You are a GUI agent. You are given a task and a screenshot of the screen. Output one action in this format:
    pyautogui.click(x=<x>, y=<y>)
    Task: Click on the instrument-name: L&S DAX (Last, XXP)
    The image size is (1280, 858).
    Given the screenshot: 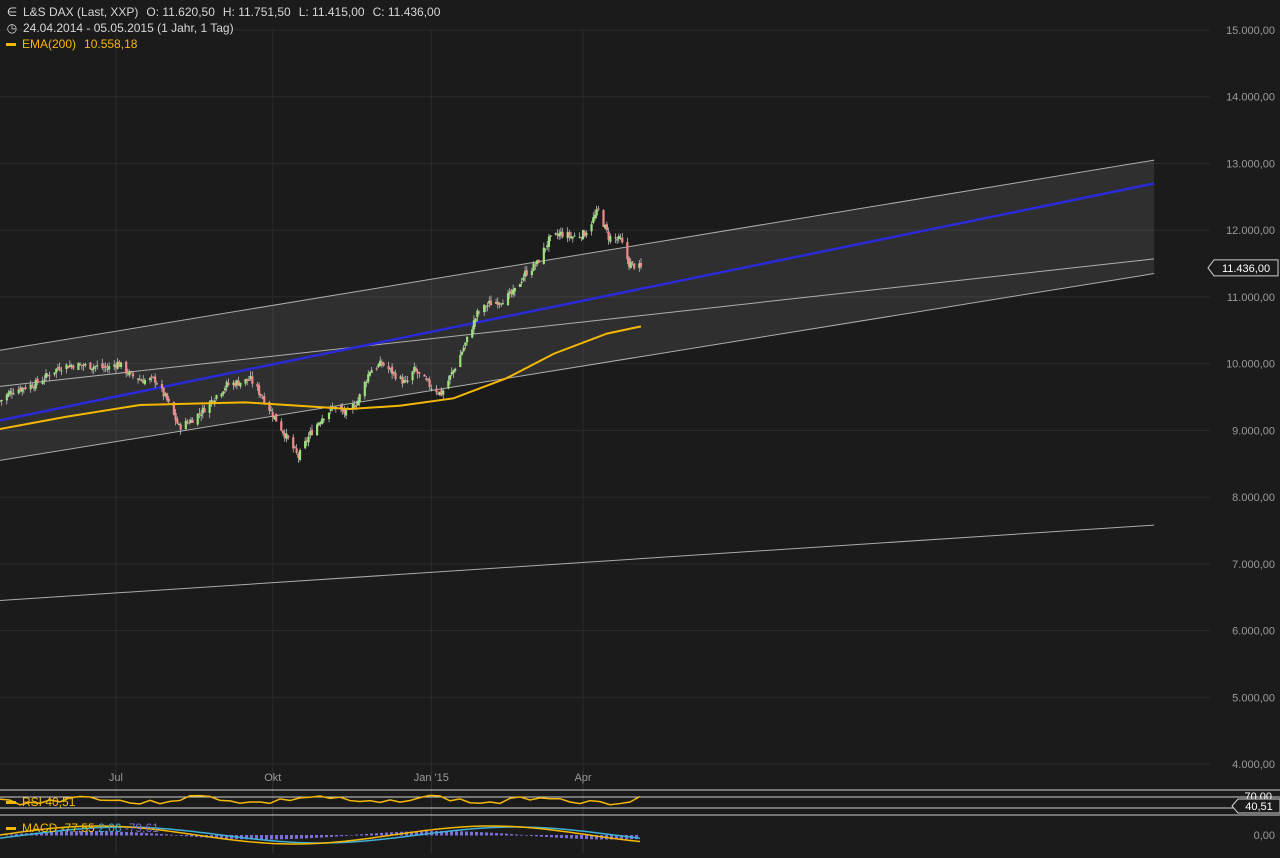 What is the action you would take?
    pyautogui.click(x=81, y=12)
    